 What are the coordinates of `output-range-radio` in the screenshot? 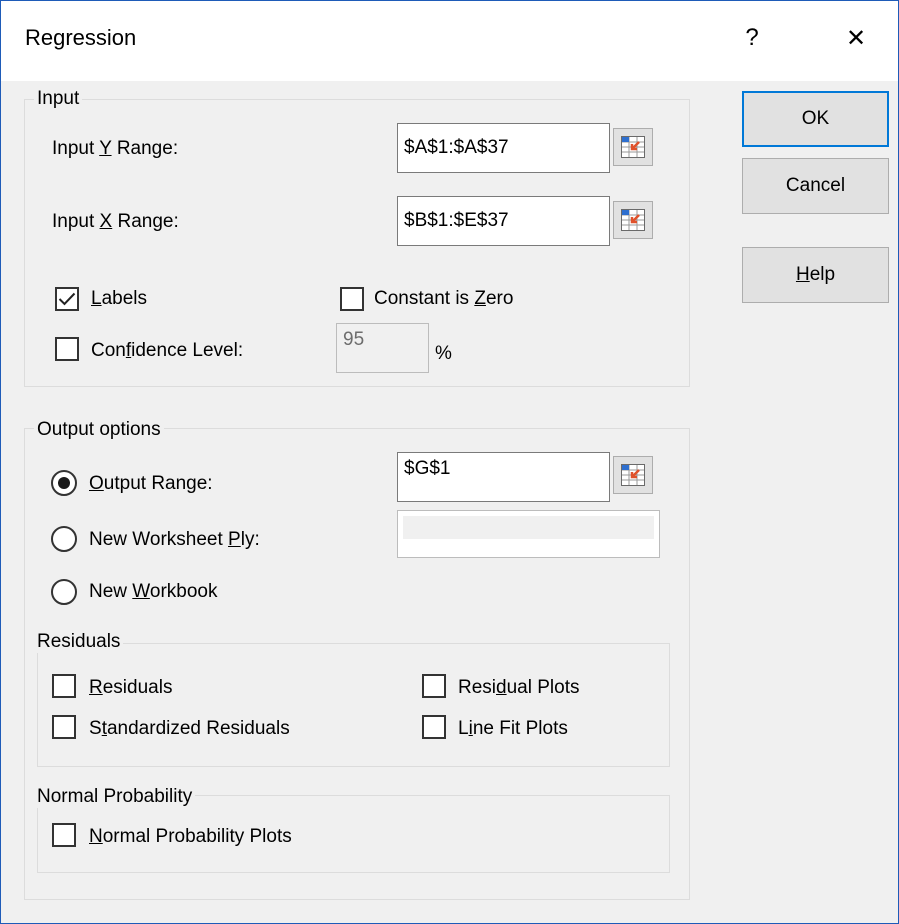 It's located at (64, 483).